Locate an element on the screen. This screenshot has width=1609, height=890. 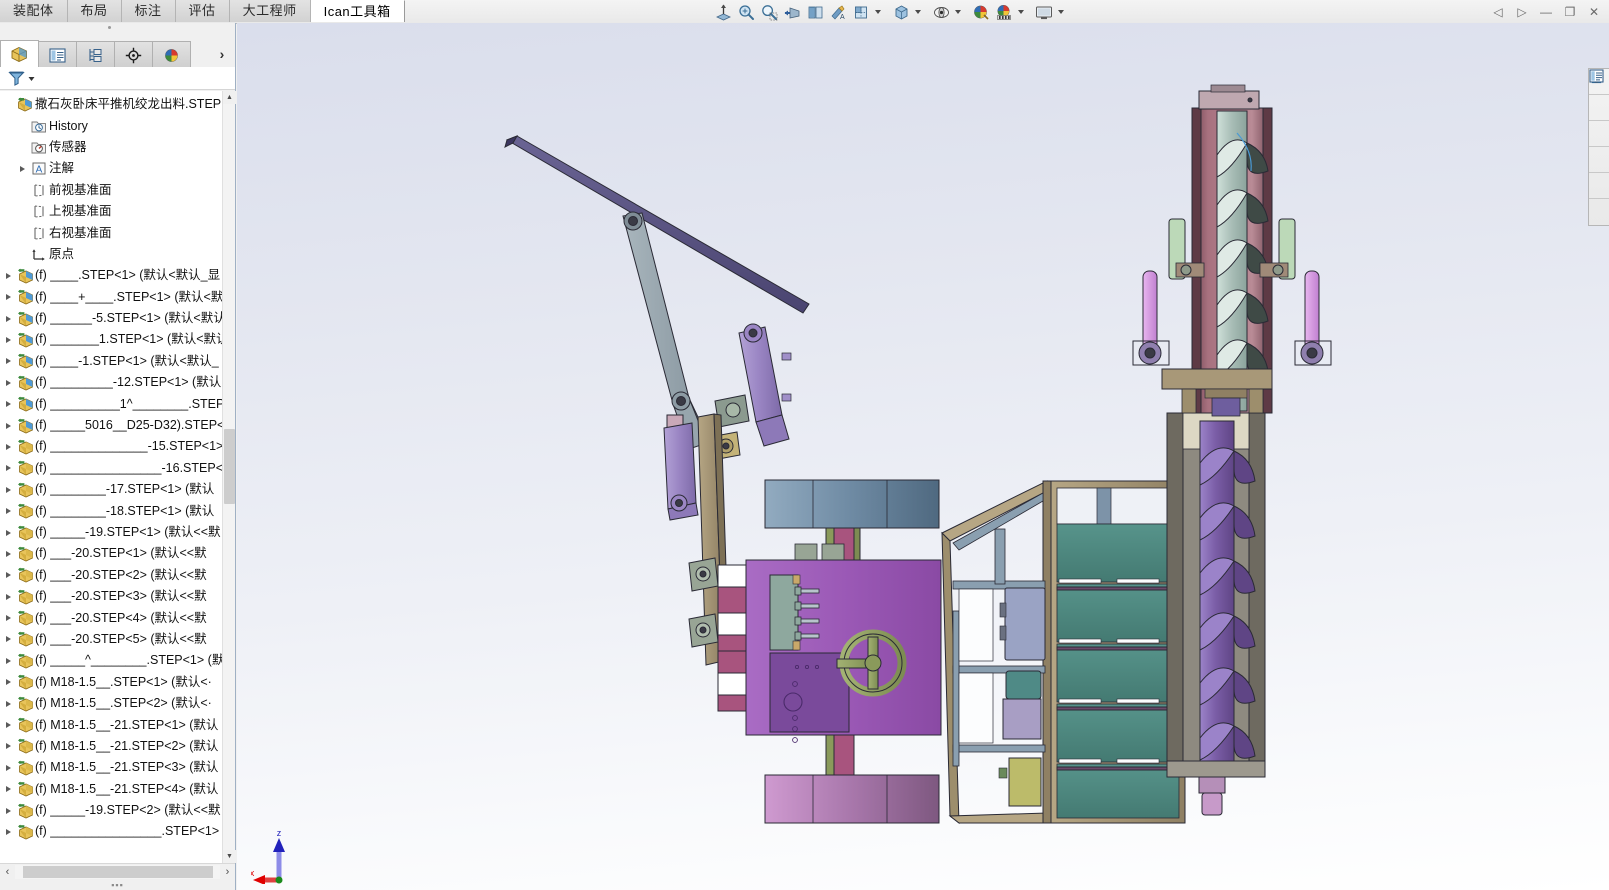
tree-item: (f) ___-20.STEP<2> (默认<<默 is located at coordinates (117, 575).